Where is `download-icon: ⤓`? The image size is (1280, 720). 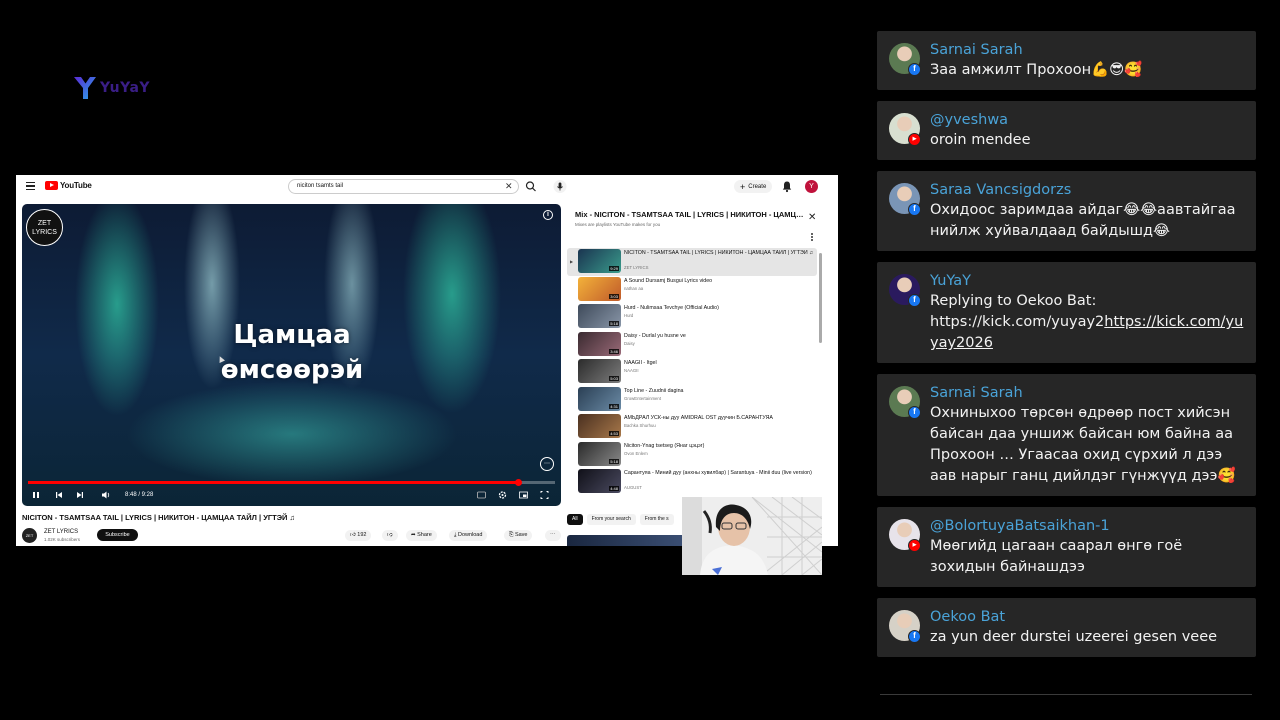
download-icon: ⤓ is located at coordinates (455, 535).